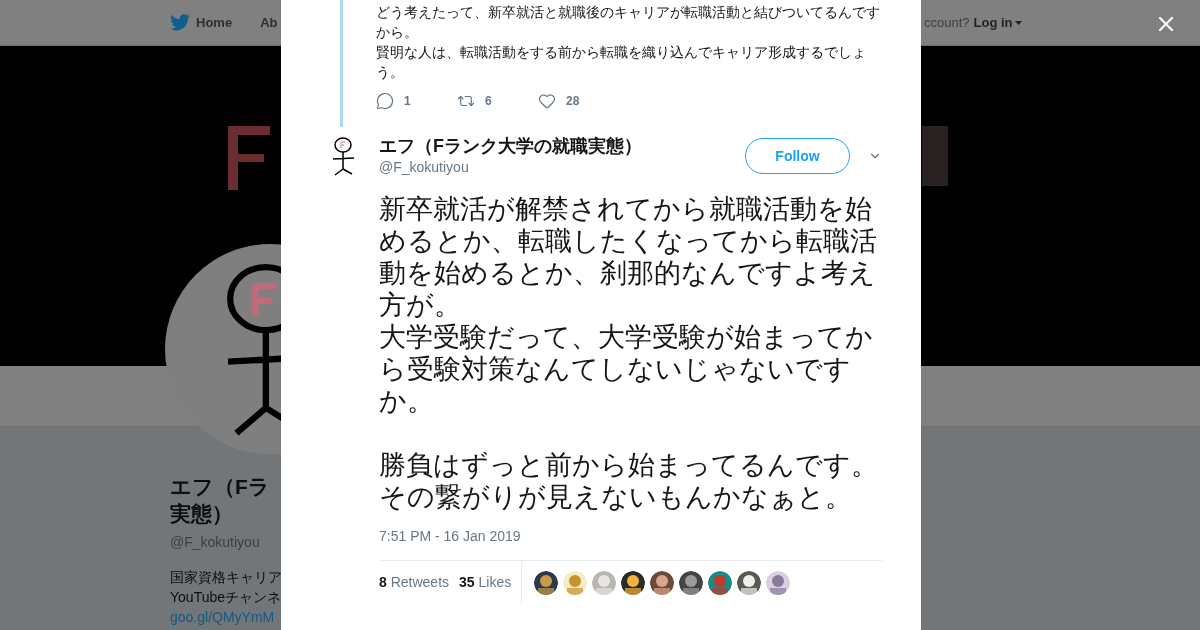 The width and height of the screenshot is (1200, 630). Describe the element at coordinates (414, 582) in the screenshot. I see `stat-link: 8 Retweets` at that location.